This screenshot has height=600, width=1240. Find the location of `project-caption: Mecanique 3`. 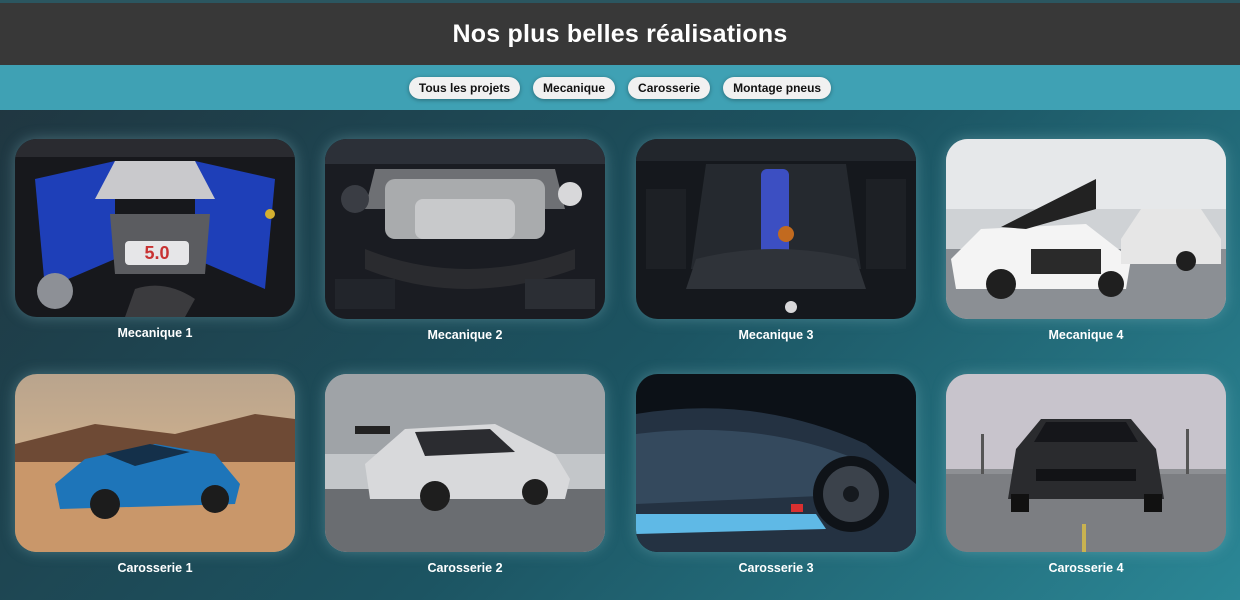

project-caption: Mecanique 3 is located at coordinates (776, 335).